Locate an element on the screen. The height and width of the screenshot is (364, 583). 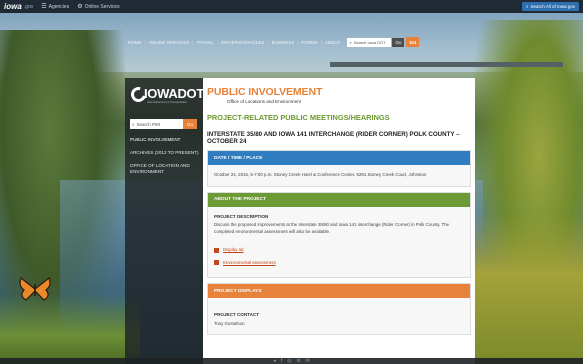
dot-search-placeholder: Search Iowa DOT is located at coordinates (369, 42).